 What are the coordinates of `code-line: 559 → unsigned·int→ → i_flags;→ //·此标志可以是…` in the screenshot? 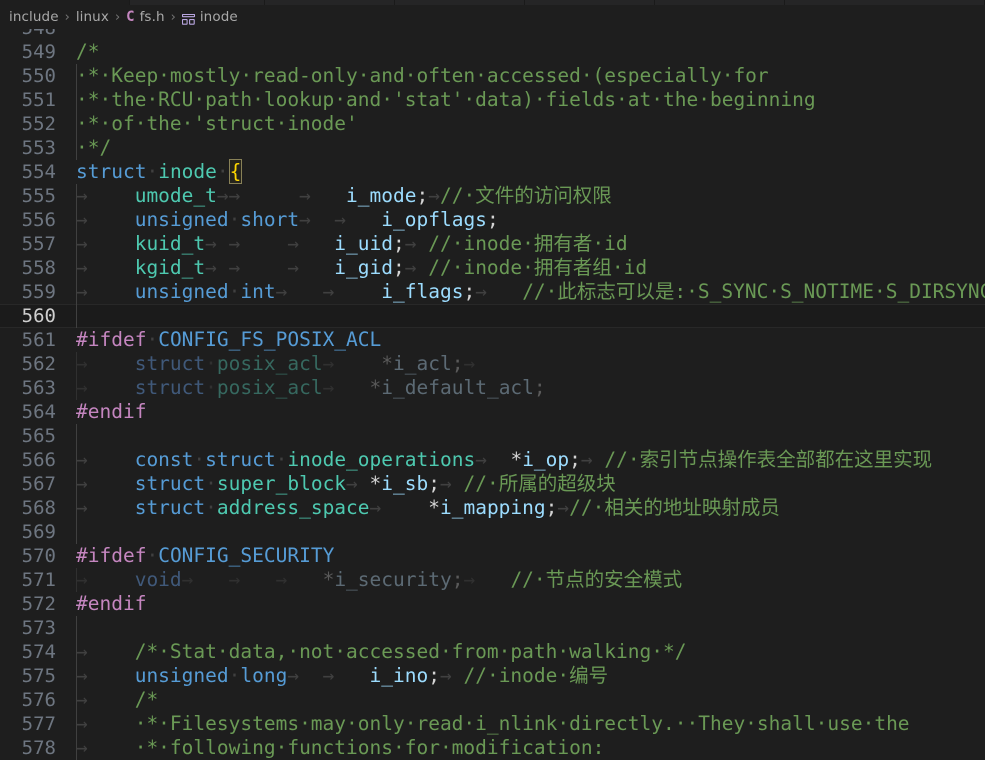 It's located at (492, 292).